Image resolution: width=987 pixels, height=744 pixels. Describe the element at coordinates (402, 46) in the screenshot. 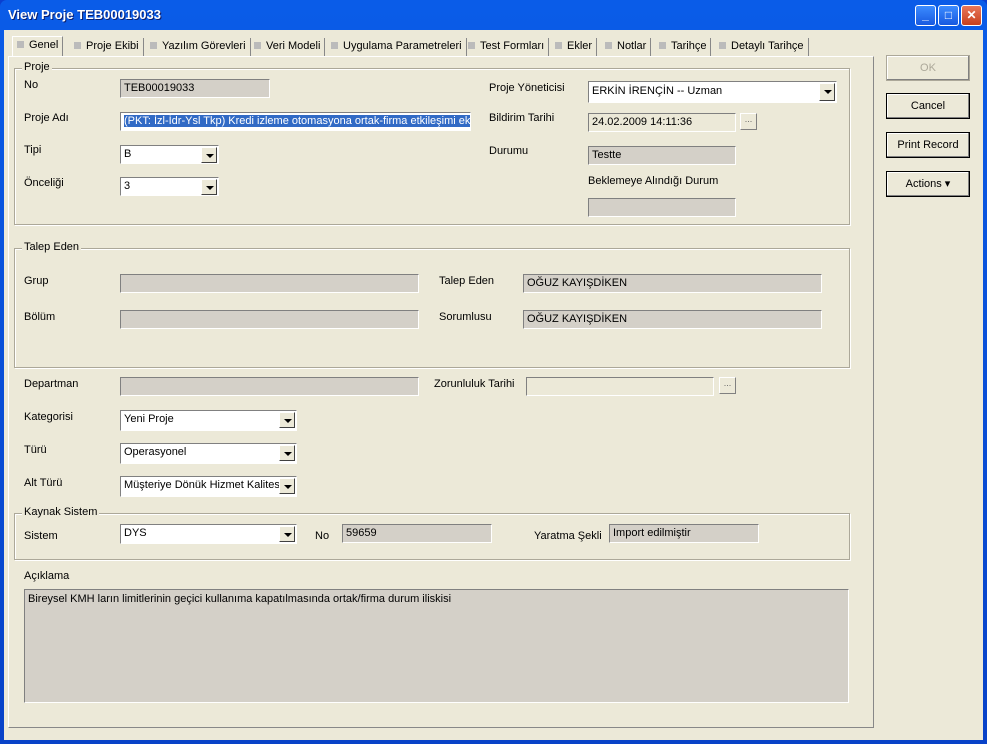

I see `tab-label: Uygulama Parametreleri` at that location.